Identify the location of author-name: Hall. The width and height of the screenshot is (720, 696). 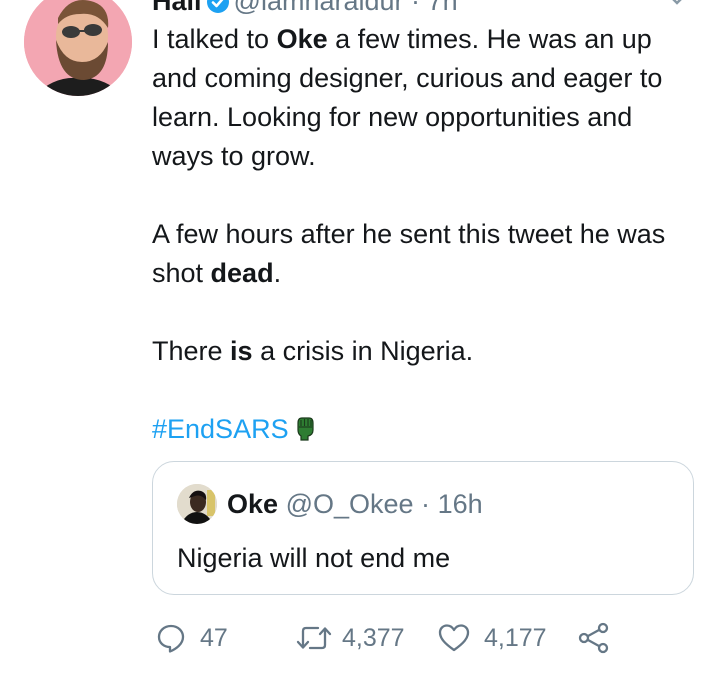
(177, 8).